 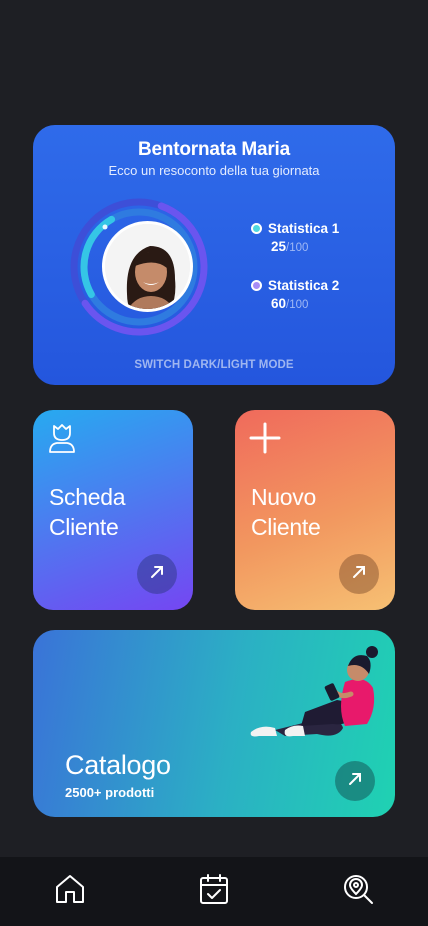 I want to click on location-search-icon, so click(x=358, y=891).